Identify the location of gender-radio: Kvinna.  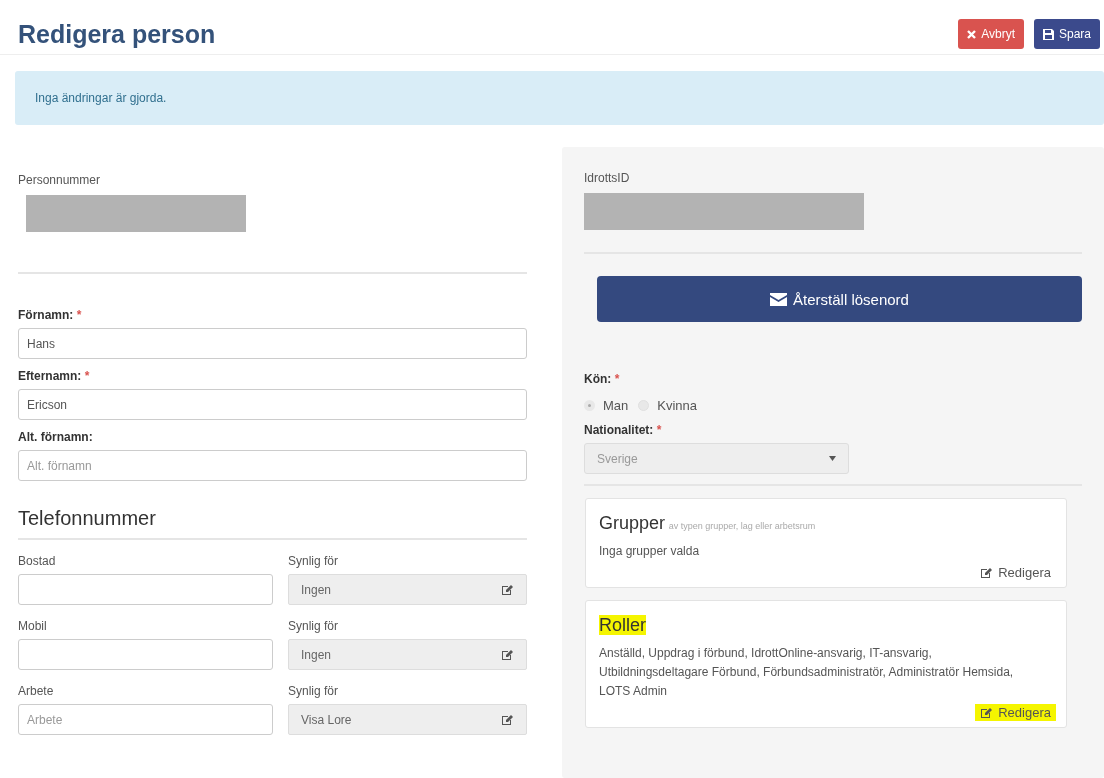
(668, 405).